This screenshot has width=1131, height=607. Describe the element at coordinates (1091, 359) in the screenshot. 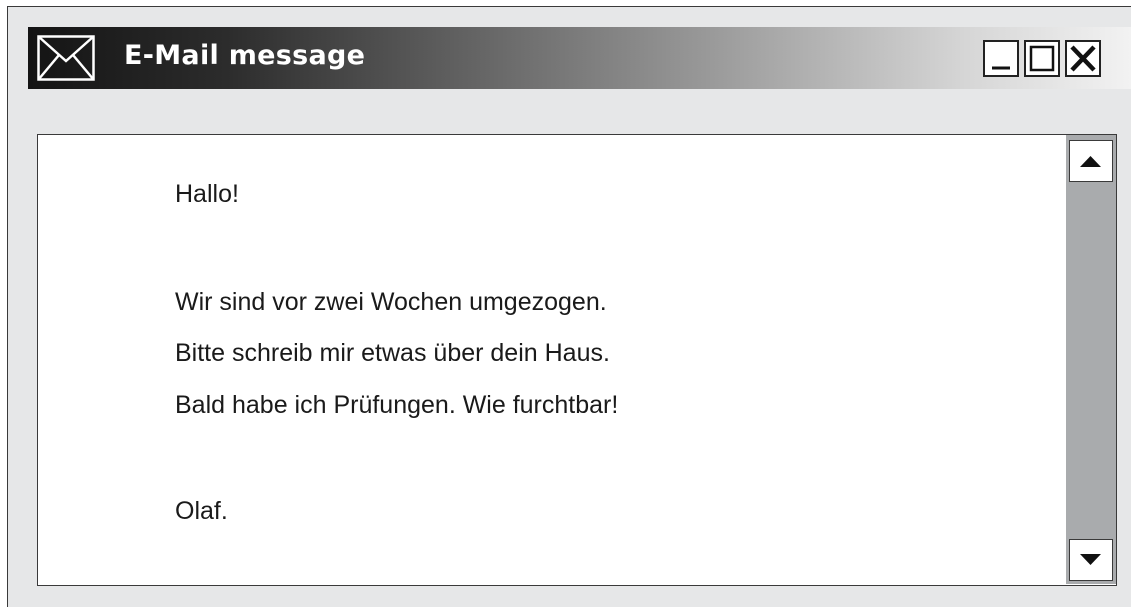

I see `vertical-scrollbar` at that location.